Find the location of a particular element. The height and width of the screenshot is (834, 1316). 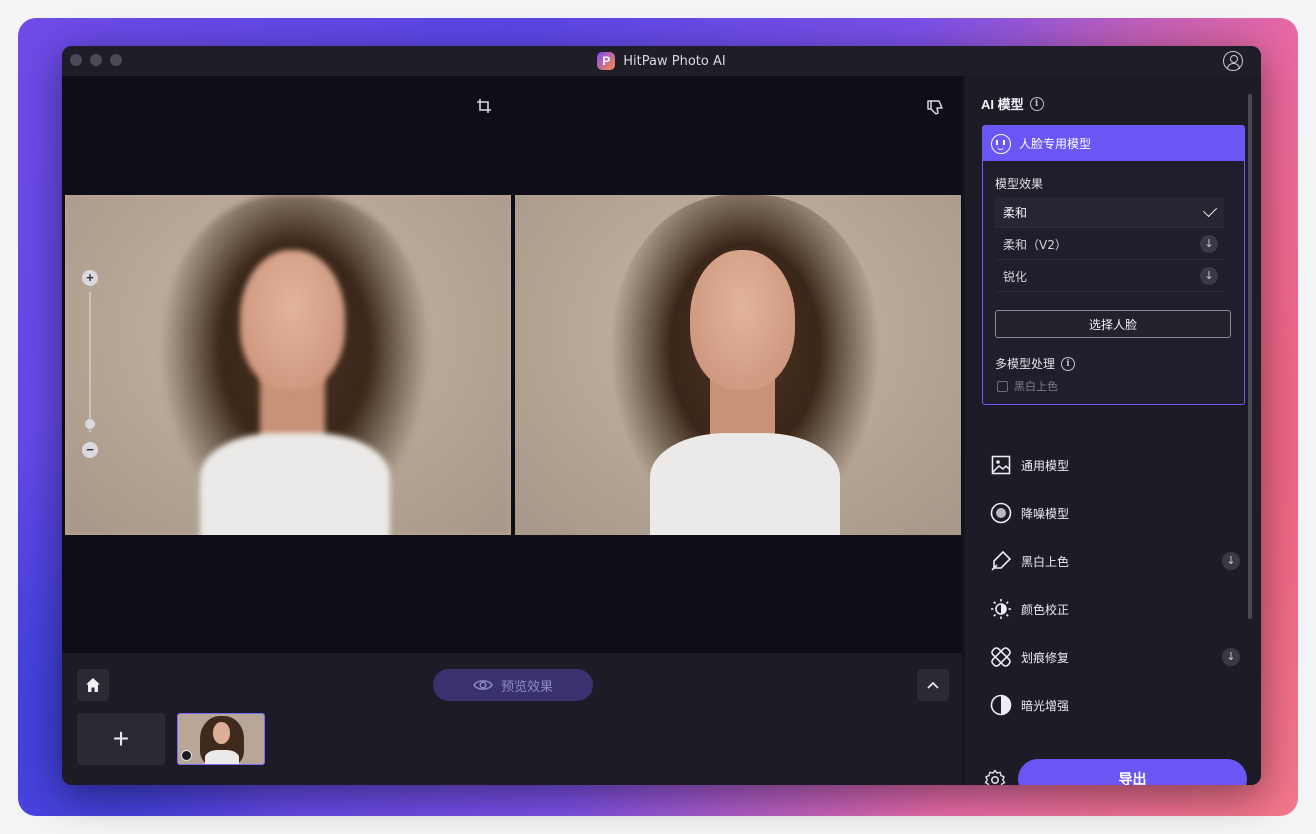

panel-title: AI 模型 i is located at coordinates (1012, 103).